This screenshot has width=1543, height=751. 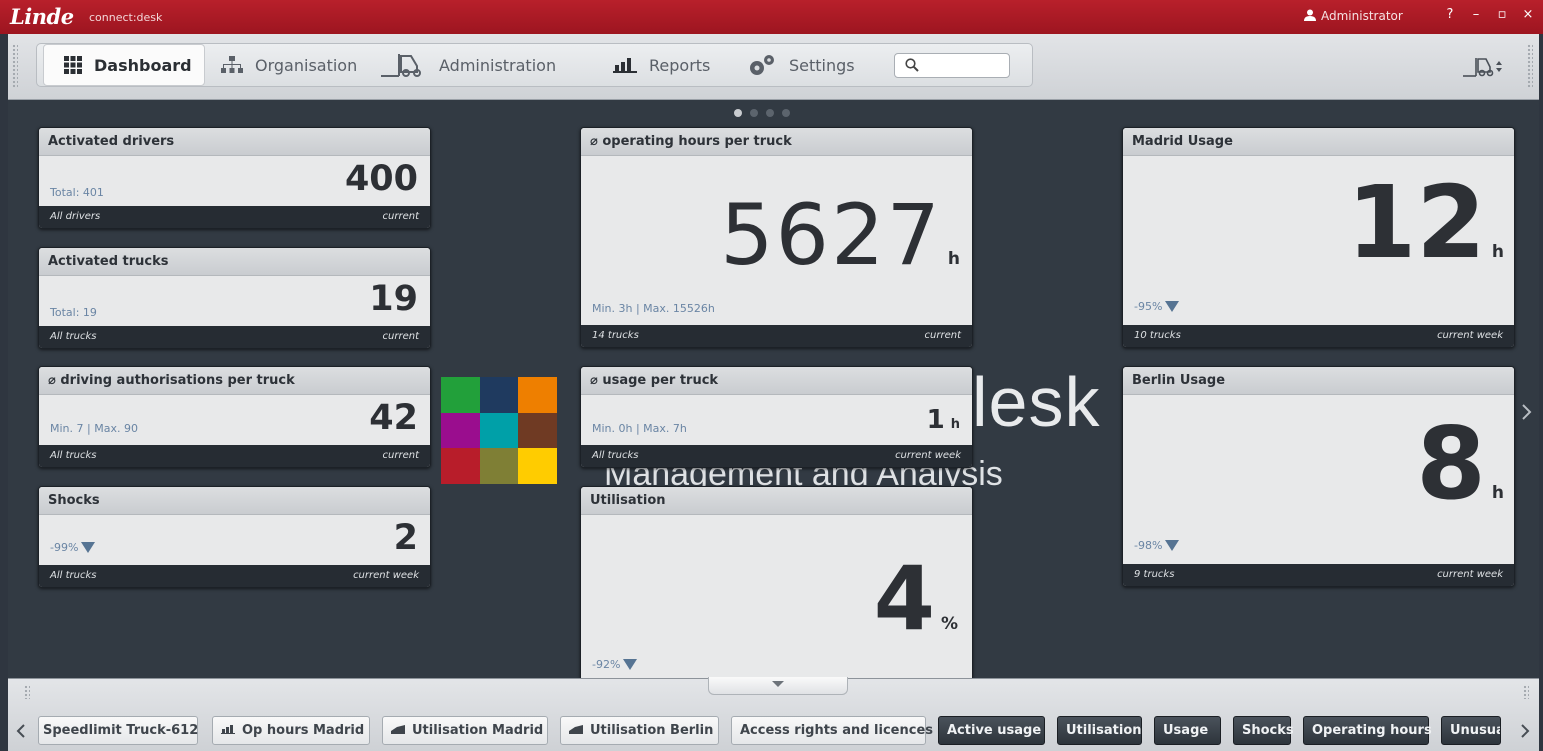 What do you see at coordinates (1372, 730) in the screenshot?
I see `chip-label: Operating hours` at bounding box center [1372, 730].